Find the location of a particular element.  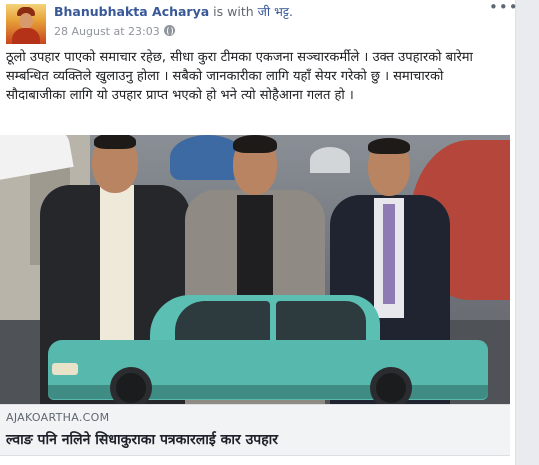

author-avatar is located at coordinates (26, 24).